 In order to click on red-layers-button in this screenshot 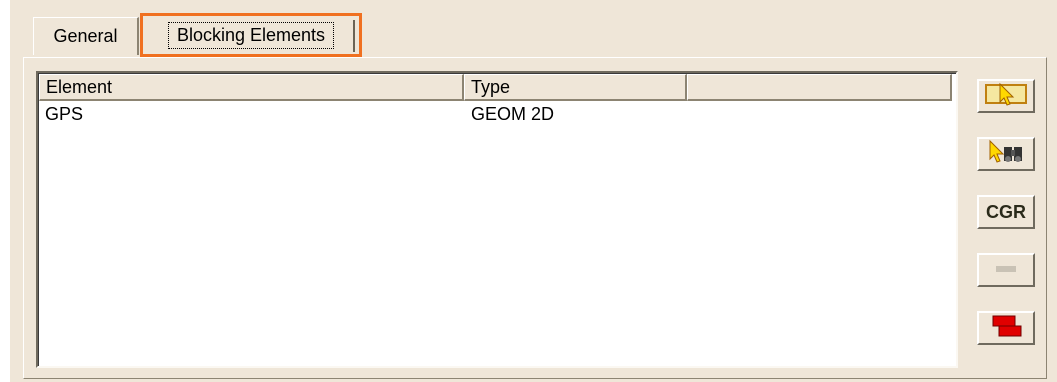, I will do `click(1006, 328)`.